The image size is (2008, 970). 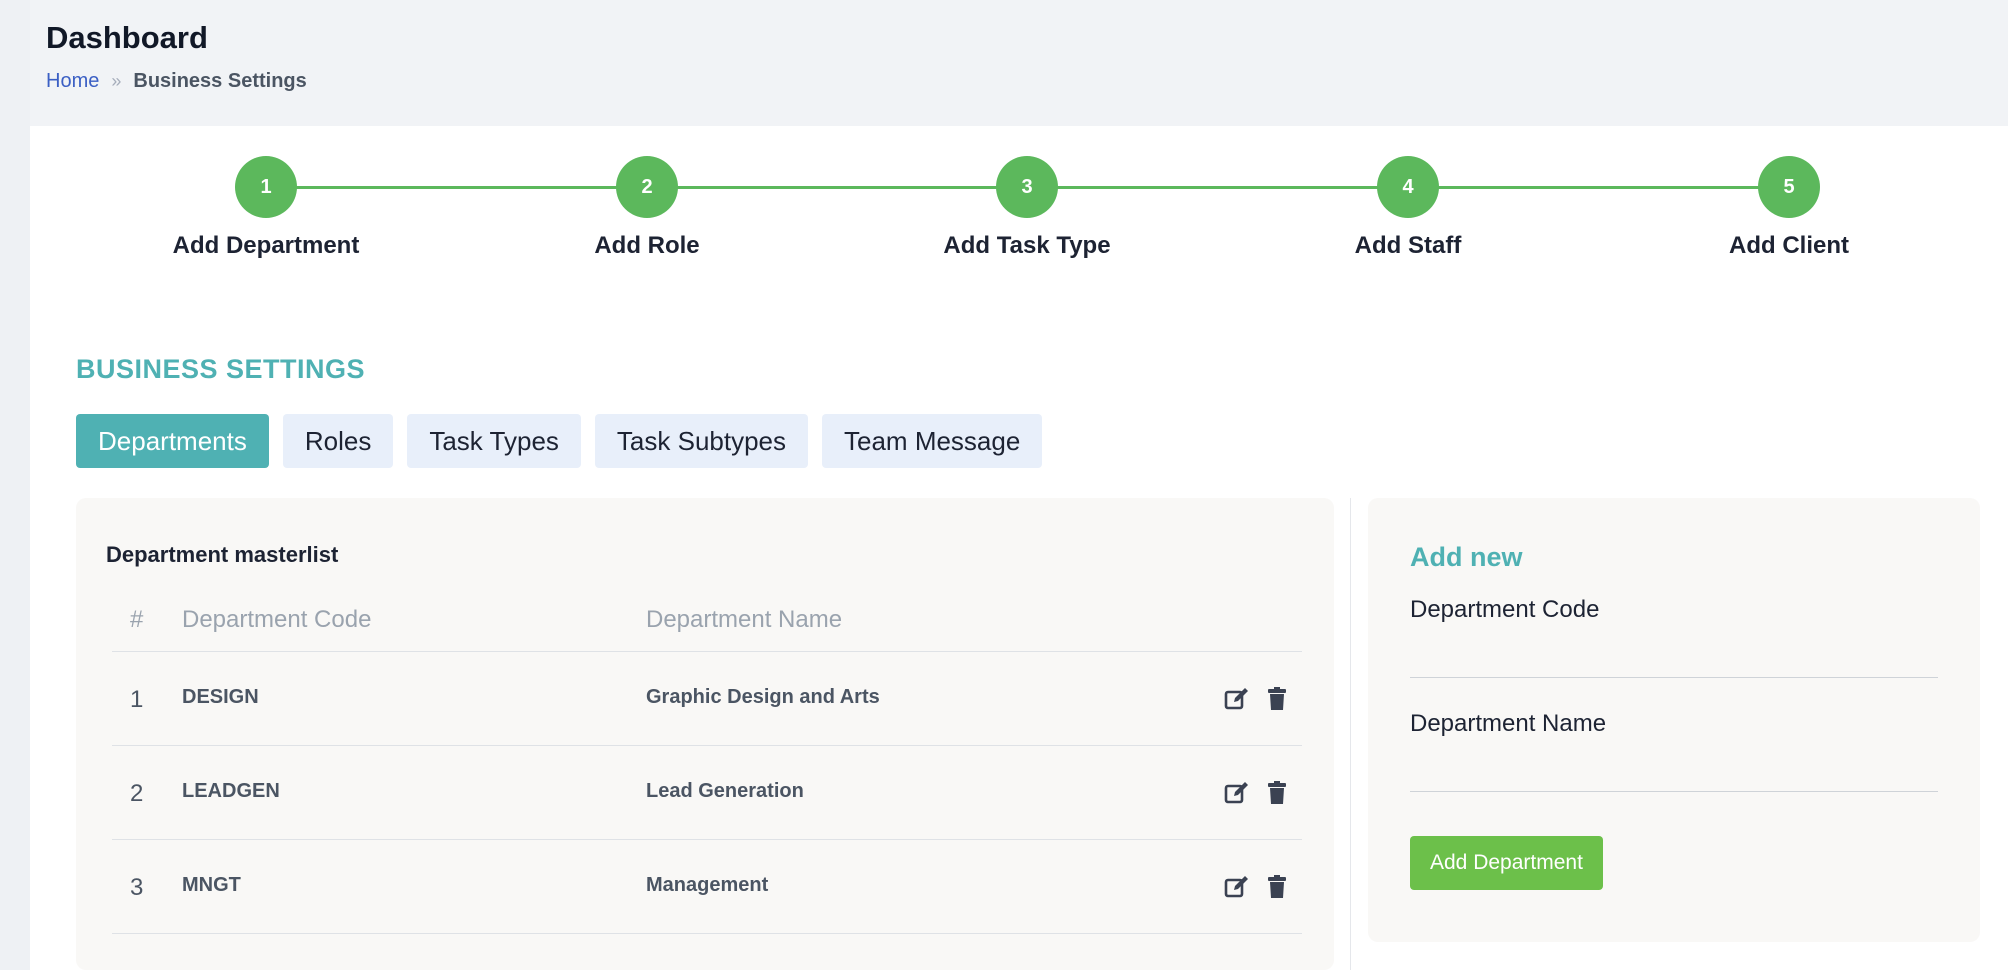 I want to click on page-header, so click(x=1019, y=63).